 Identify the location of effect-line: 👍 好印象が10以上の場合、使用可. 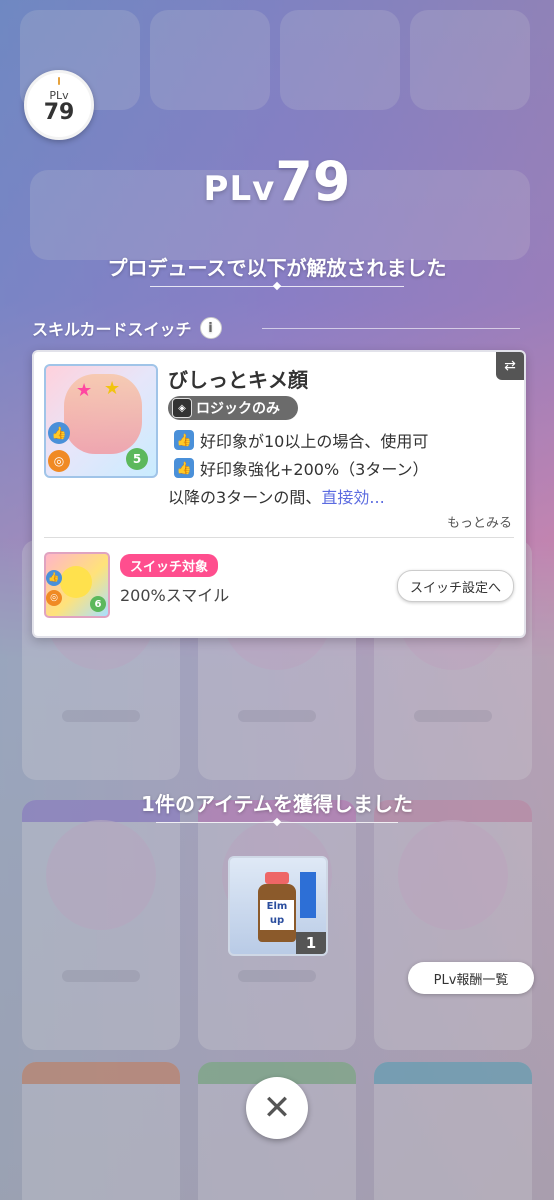
(301, 440).